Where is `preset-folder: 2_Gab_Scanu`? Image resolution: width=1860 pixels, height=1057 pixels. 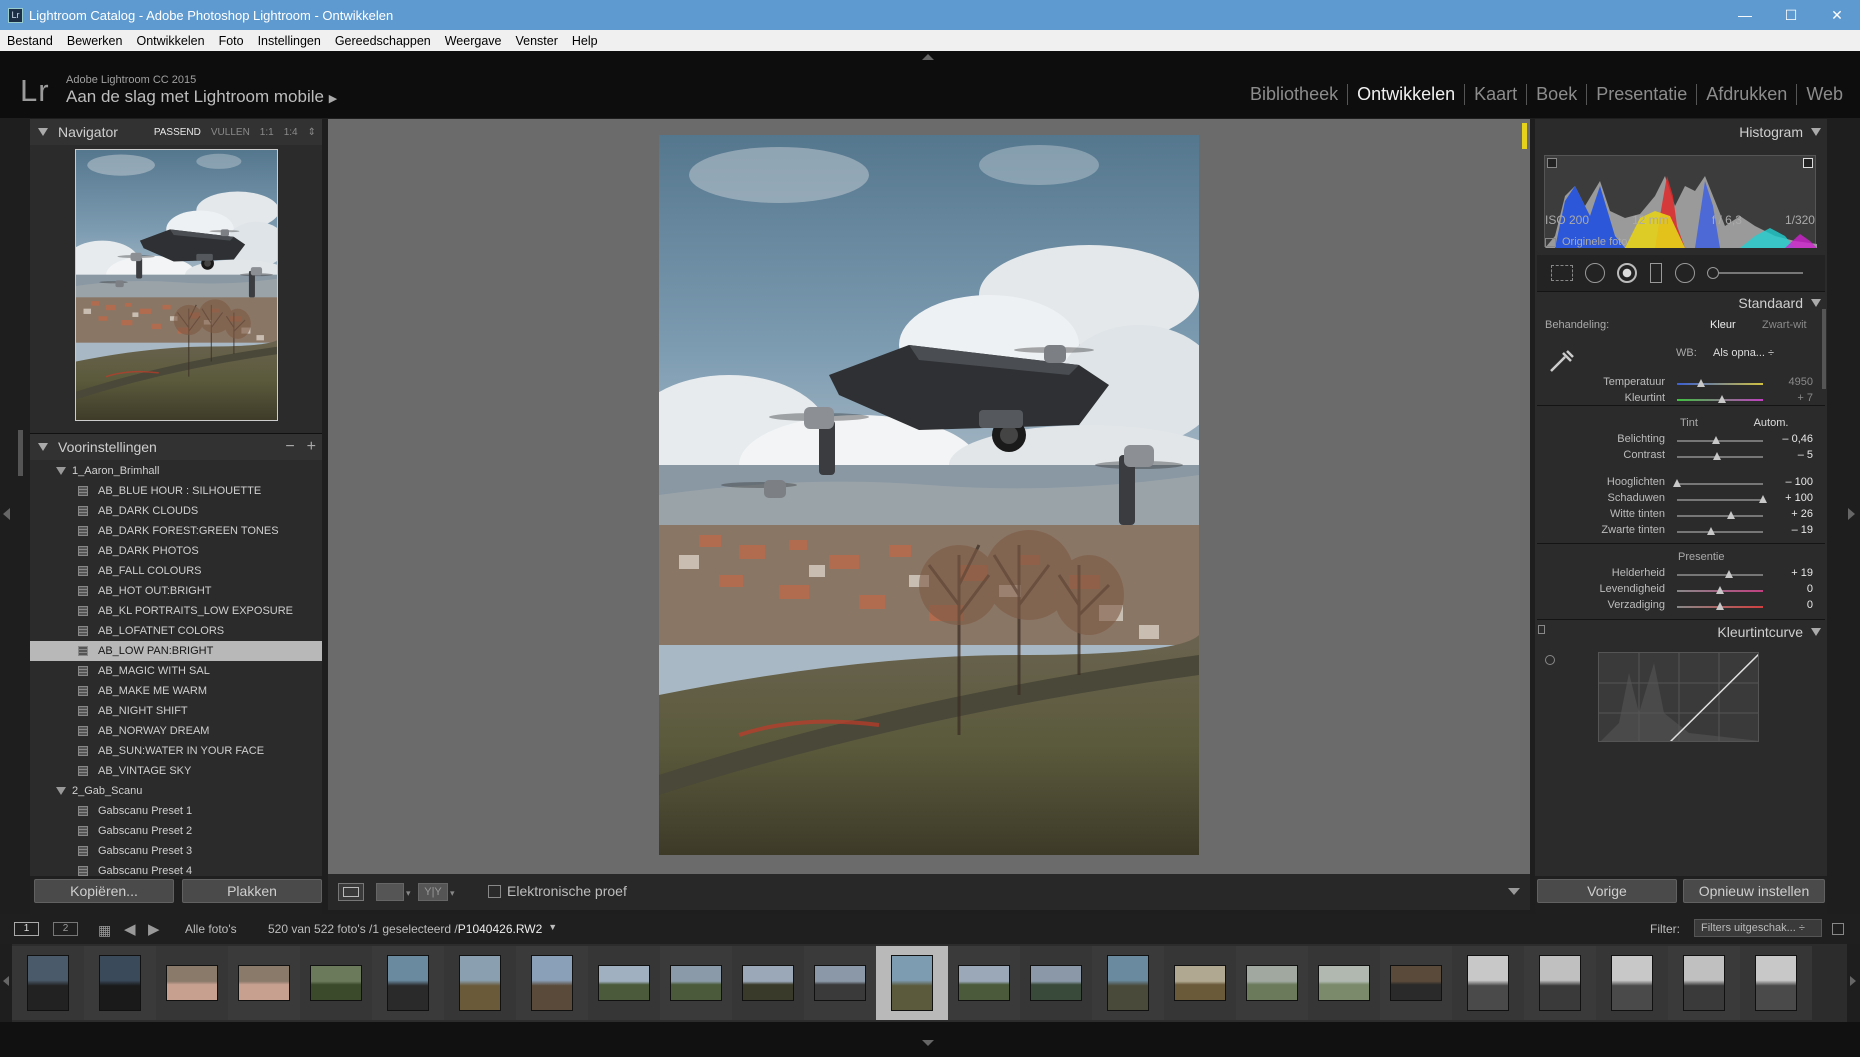
preset-folder: 2_Gab_Scanu is located at coordinates (176, 791).